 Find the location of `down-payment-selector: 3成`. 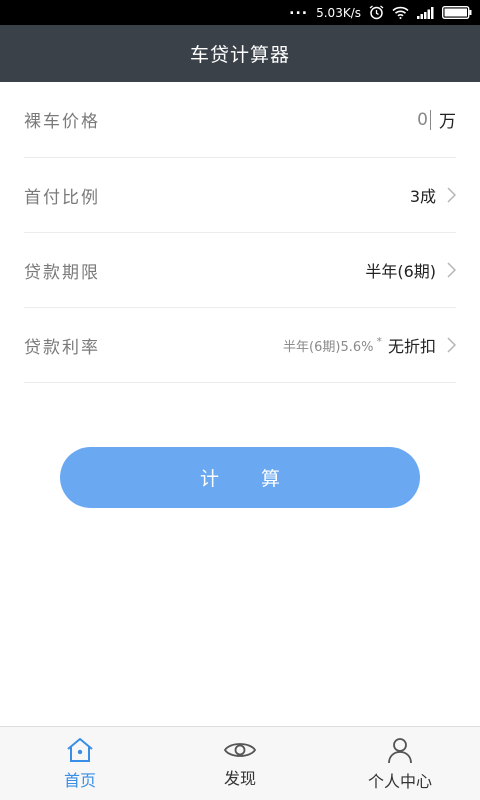

down-payment-selector: 3成 is located at coordinates (433, 195).